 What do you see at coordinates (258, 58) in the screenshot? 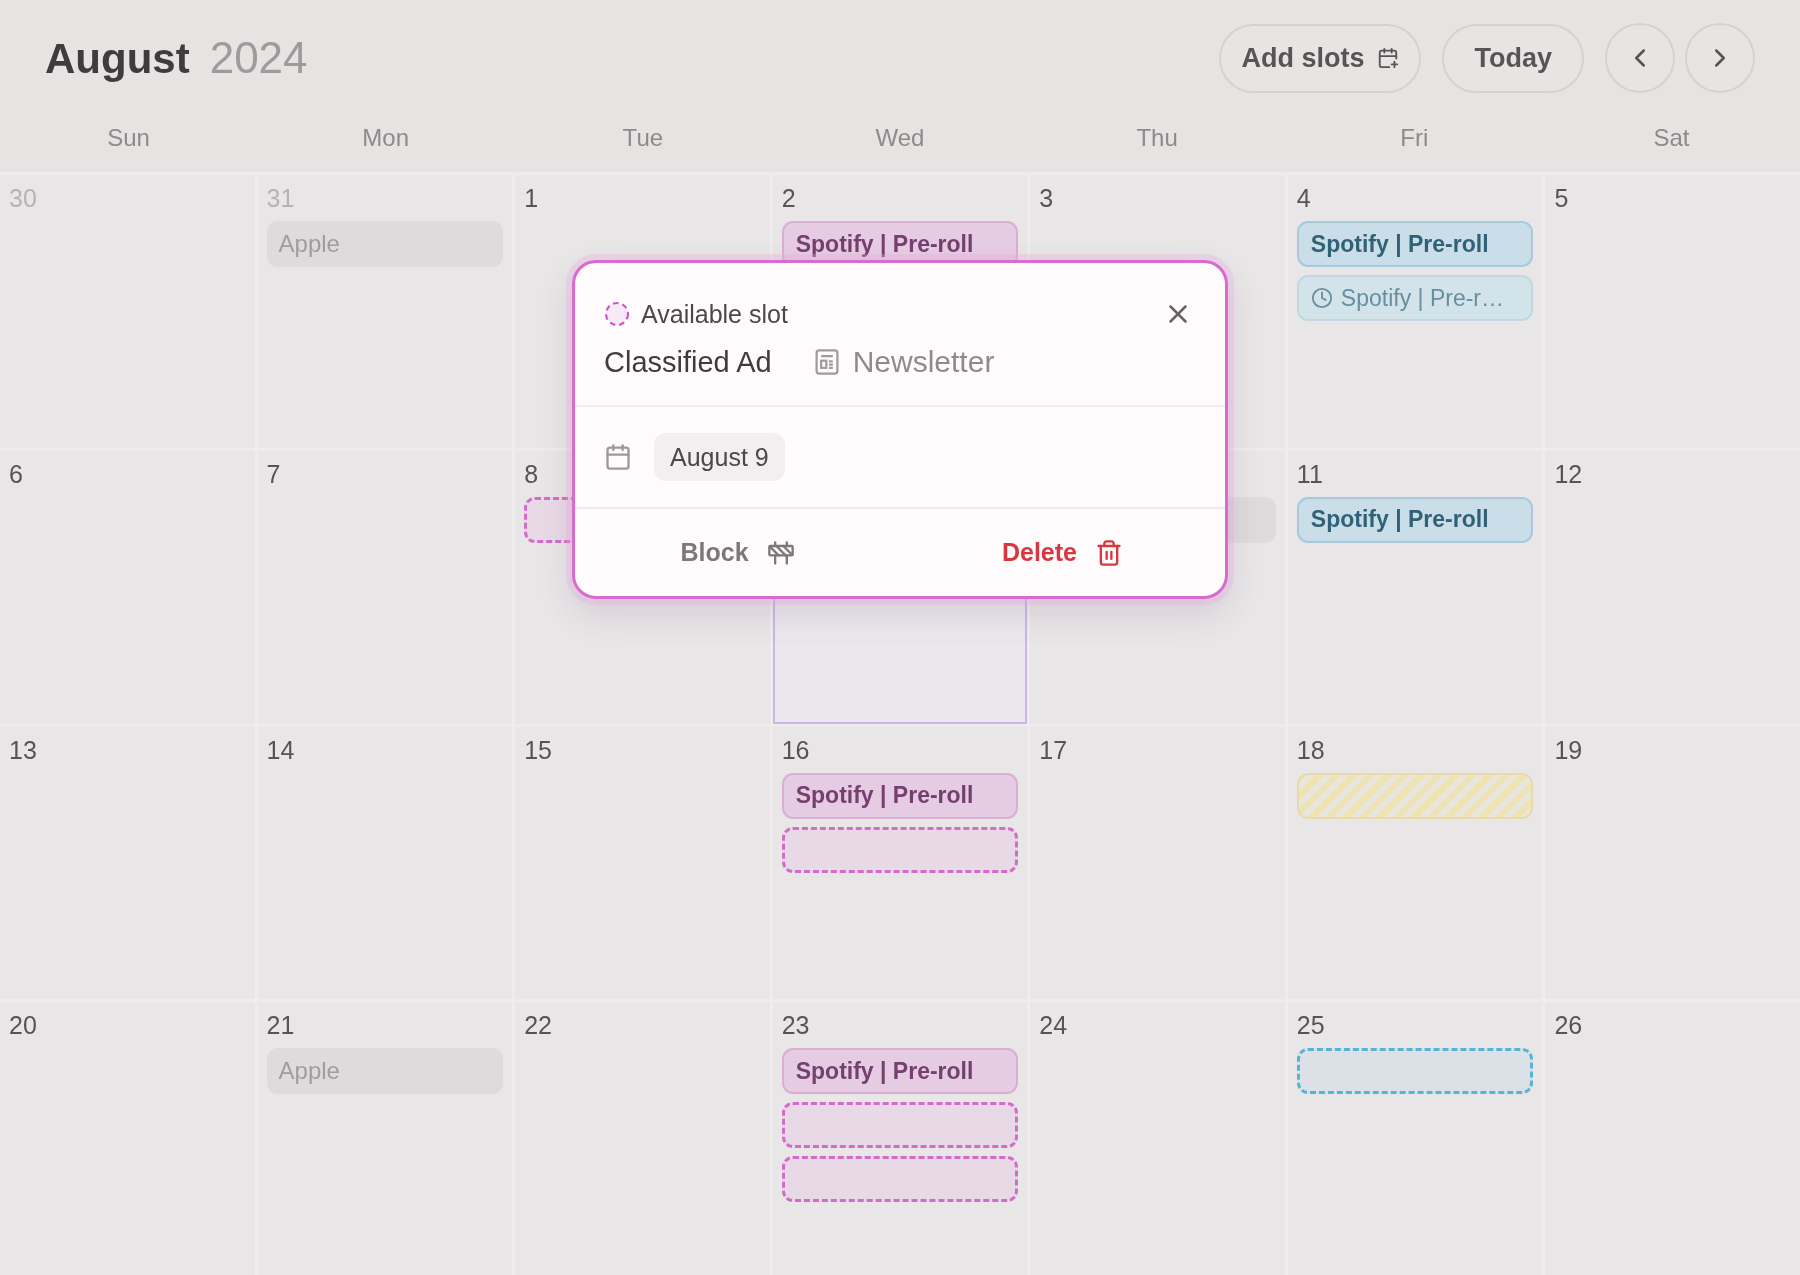
I see `year-label: 2024` at bounding box center [258, 58].